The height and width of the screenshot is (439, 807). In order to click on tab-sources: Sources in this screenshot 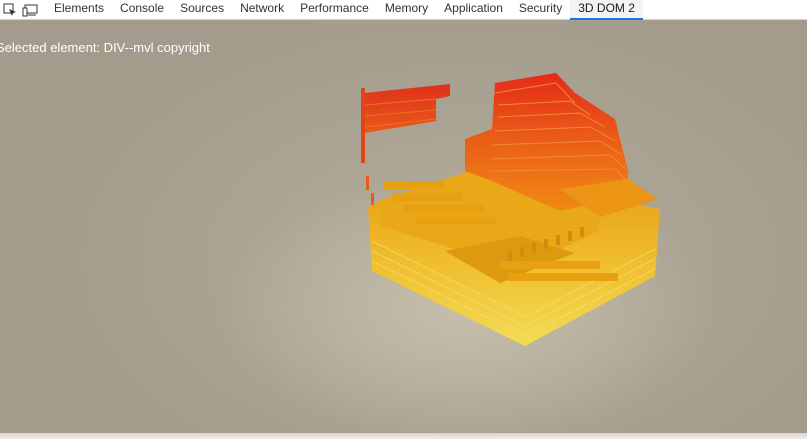, I will do `click(202, 10)`.